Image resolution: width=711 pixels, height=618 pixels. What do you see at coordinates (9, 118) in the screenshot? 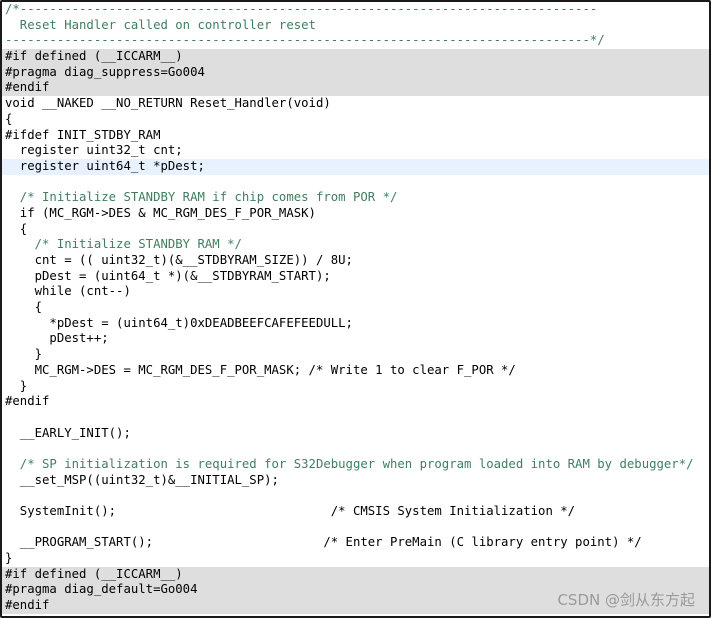
I see `code-line-8: {` at bounding box center [9, 118].